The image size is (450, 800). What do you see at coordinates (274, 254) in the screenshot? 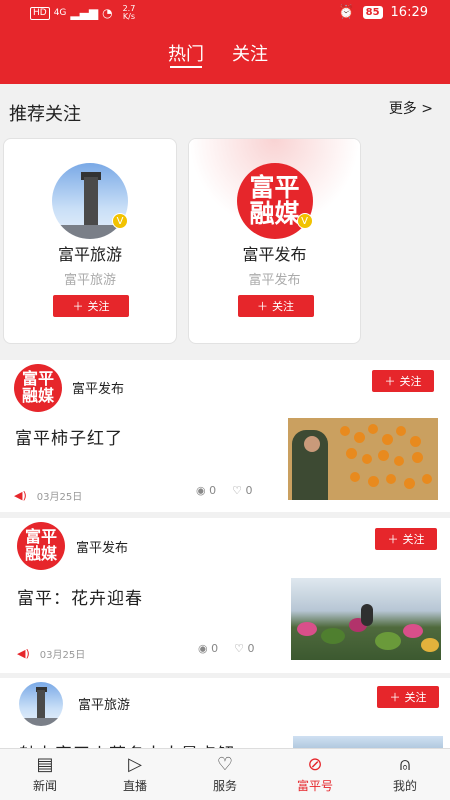
I see `account-name: 富平发布` at bounding box center [274, 254].